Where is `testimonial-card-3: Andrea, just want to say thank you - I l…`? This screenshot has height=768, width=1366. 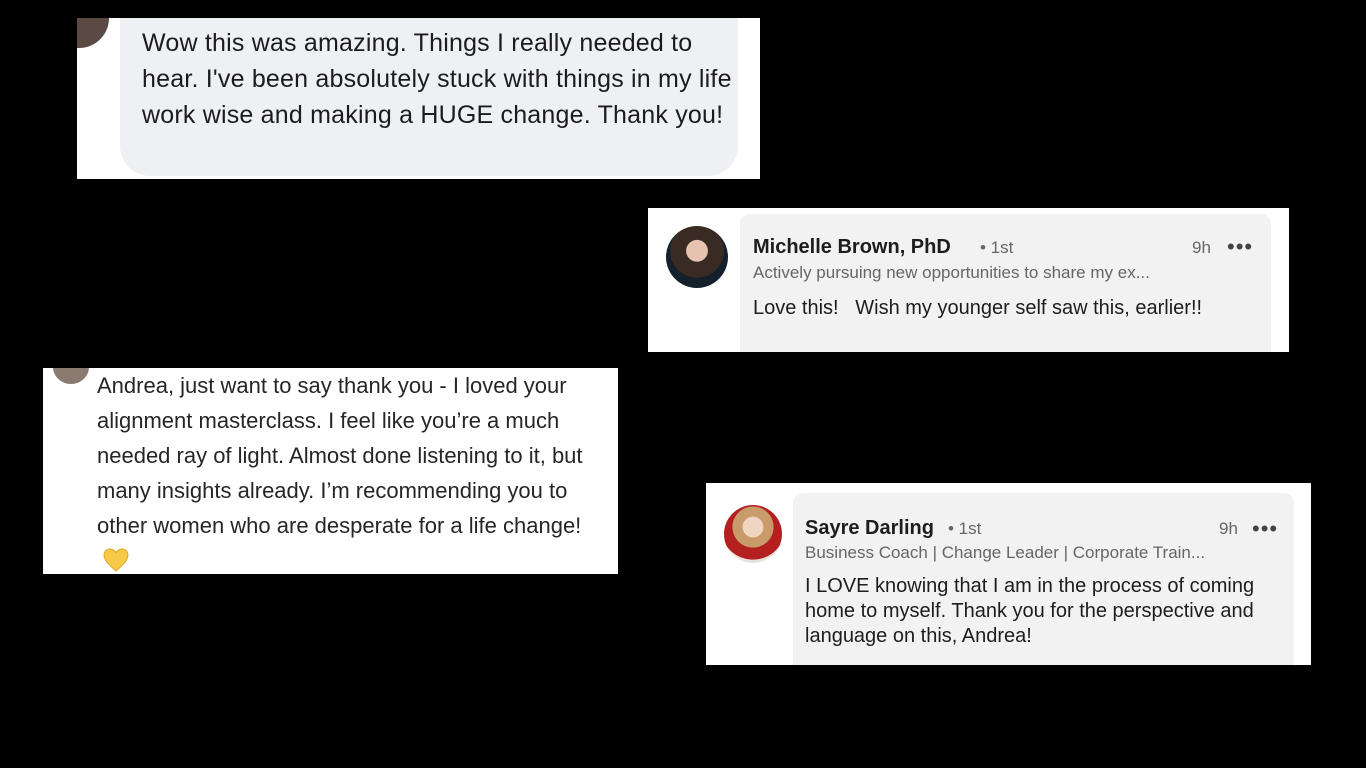
testimonial-card-3: Andrea, just want to say thank you - I l… is located at coordinates (330, 471).